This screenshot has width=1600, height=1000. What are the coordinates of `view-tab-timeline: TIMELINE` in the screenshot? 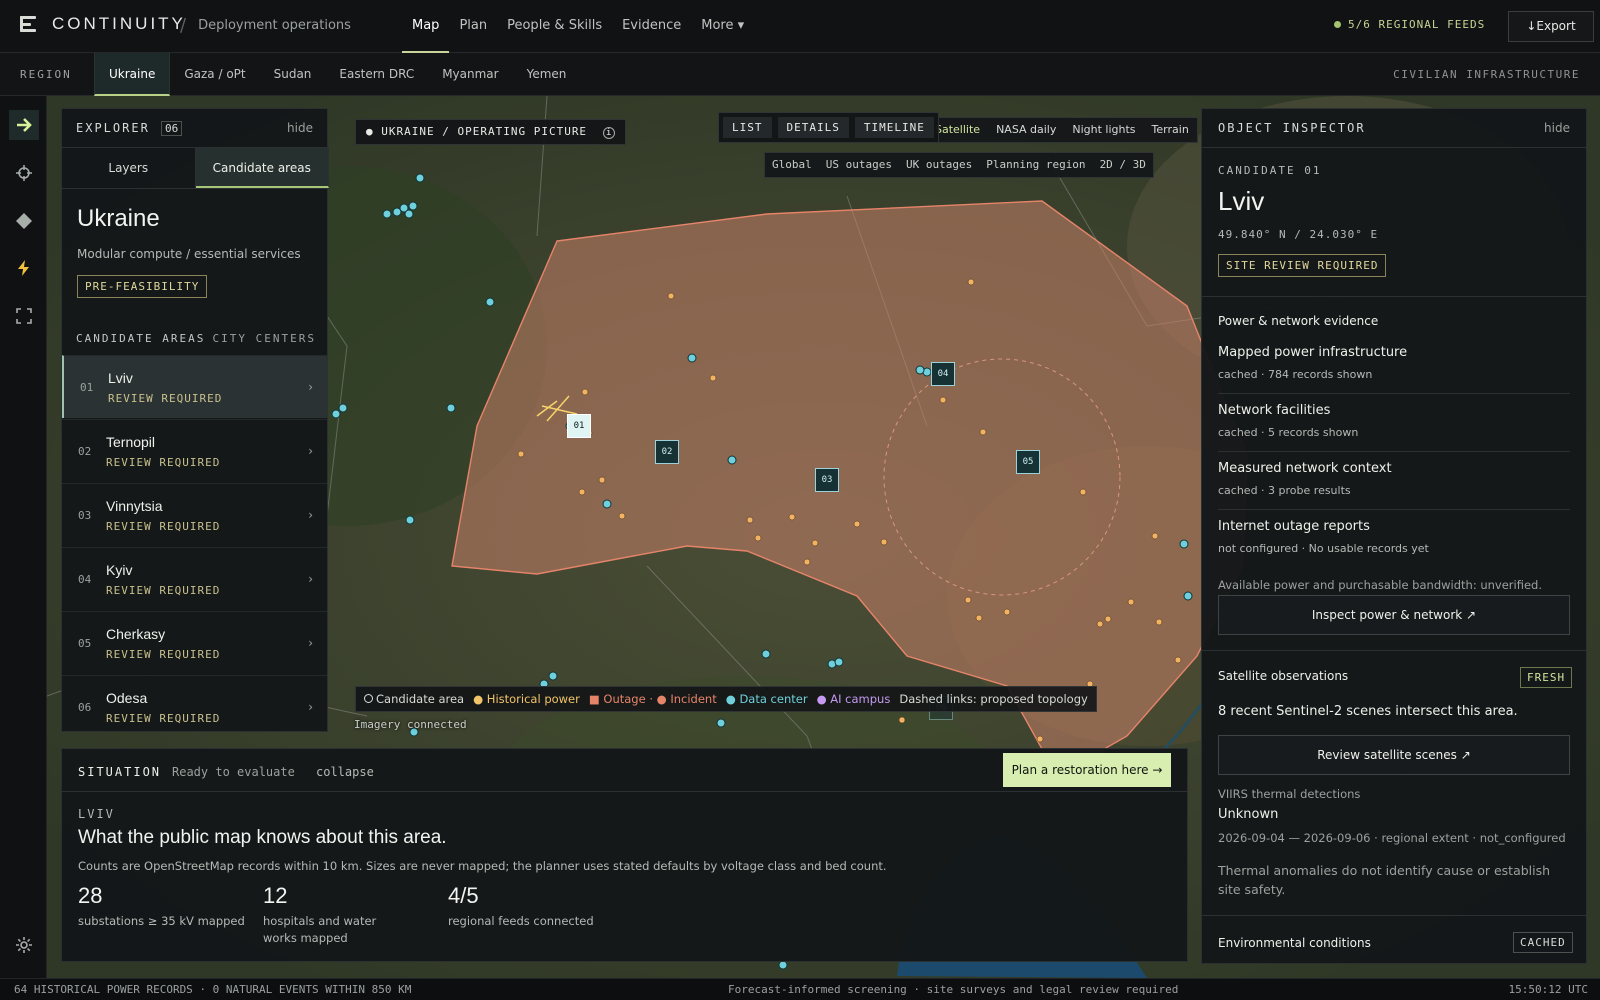 It's located at (894, 127).